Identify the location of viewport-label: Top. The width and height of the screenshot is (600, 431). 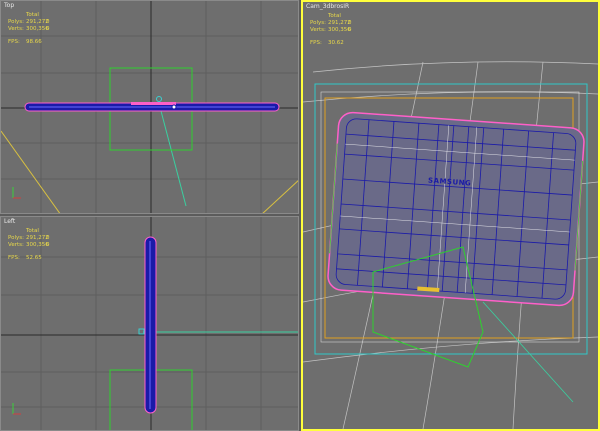
(9, 5).